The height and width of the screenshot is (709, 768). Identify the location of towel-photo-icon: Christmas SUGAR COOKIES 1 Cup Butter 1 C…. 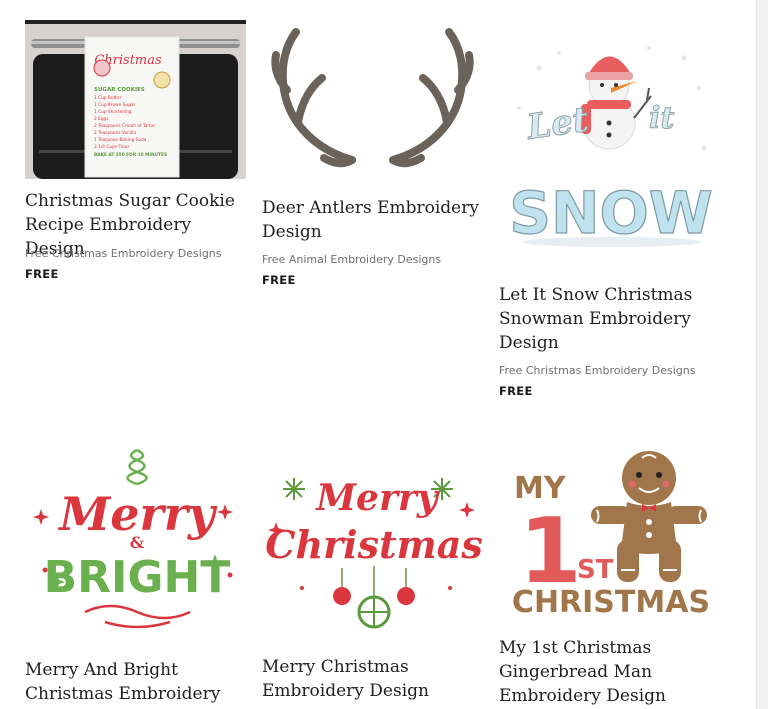
(135, 99).